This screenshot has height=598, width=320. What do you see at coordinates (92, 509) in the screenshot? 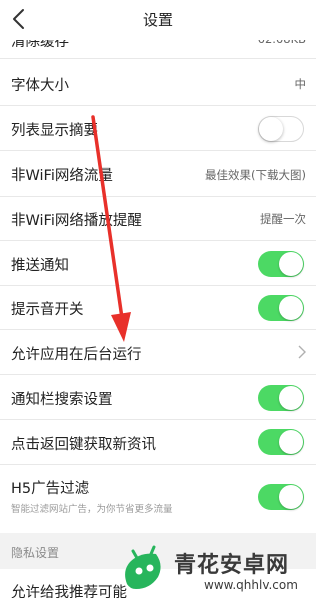
I see `setting-subtitle: 智能过滤网站广告，为你节省更多流量` at bounding box center [92, 509].